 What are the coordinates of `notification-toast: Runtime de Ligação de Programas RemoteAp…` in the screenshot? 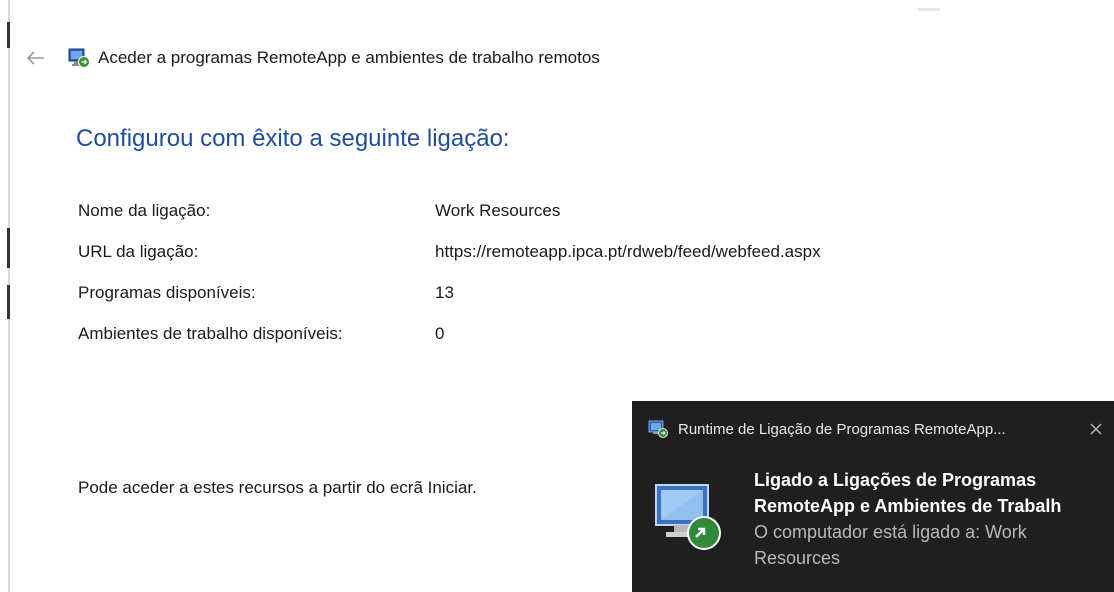 It's located at (873, 496).